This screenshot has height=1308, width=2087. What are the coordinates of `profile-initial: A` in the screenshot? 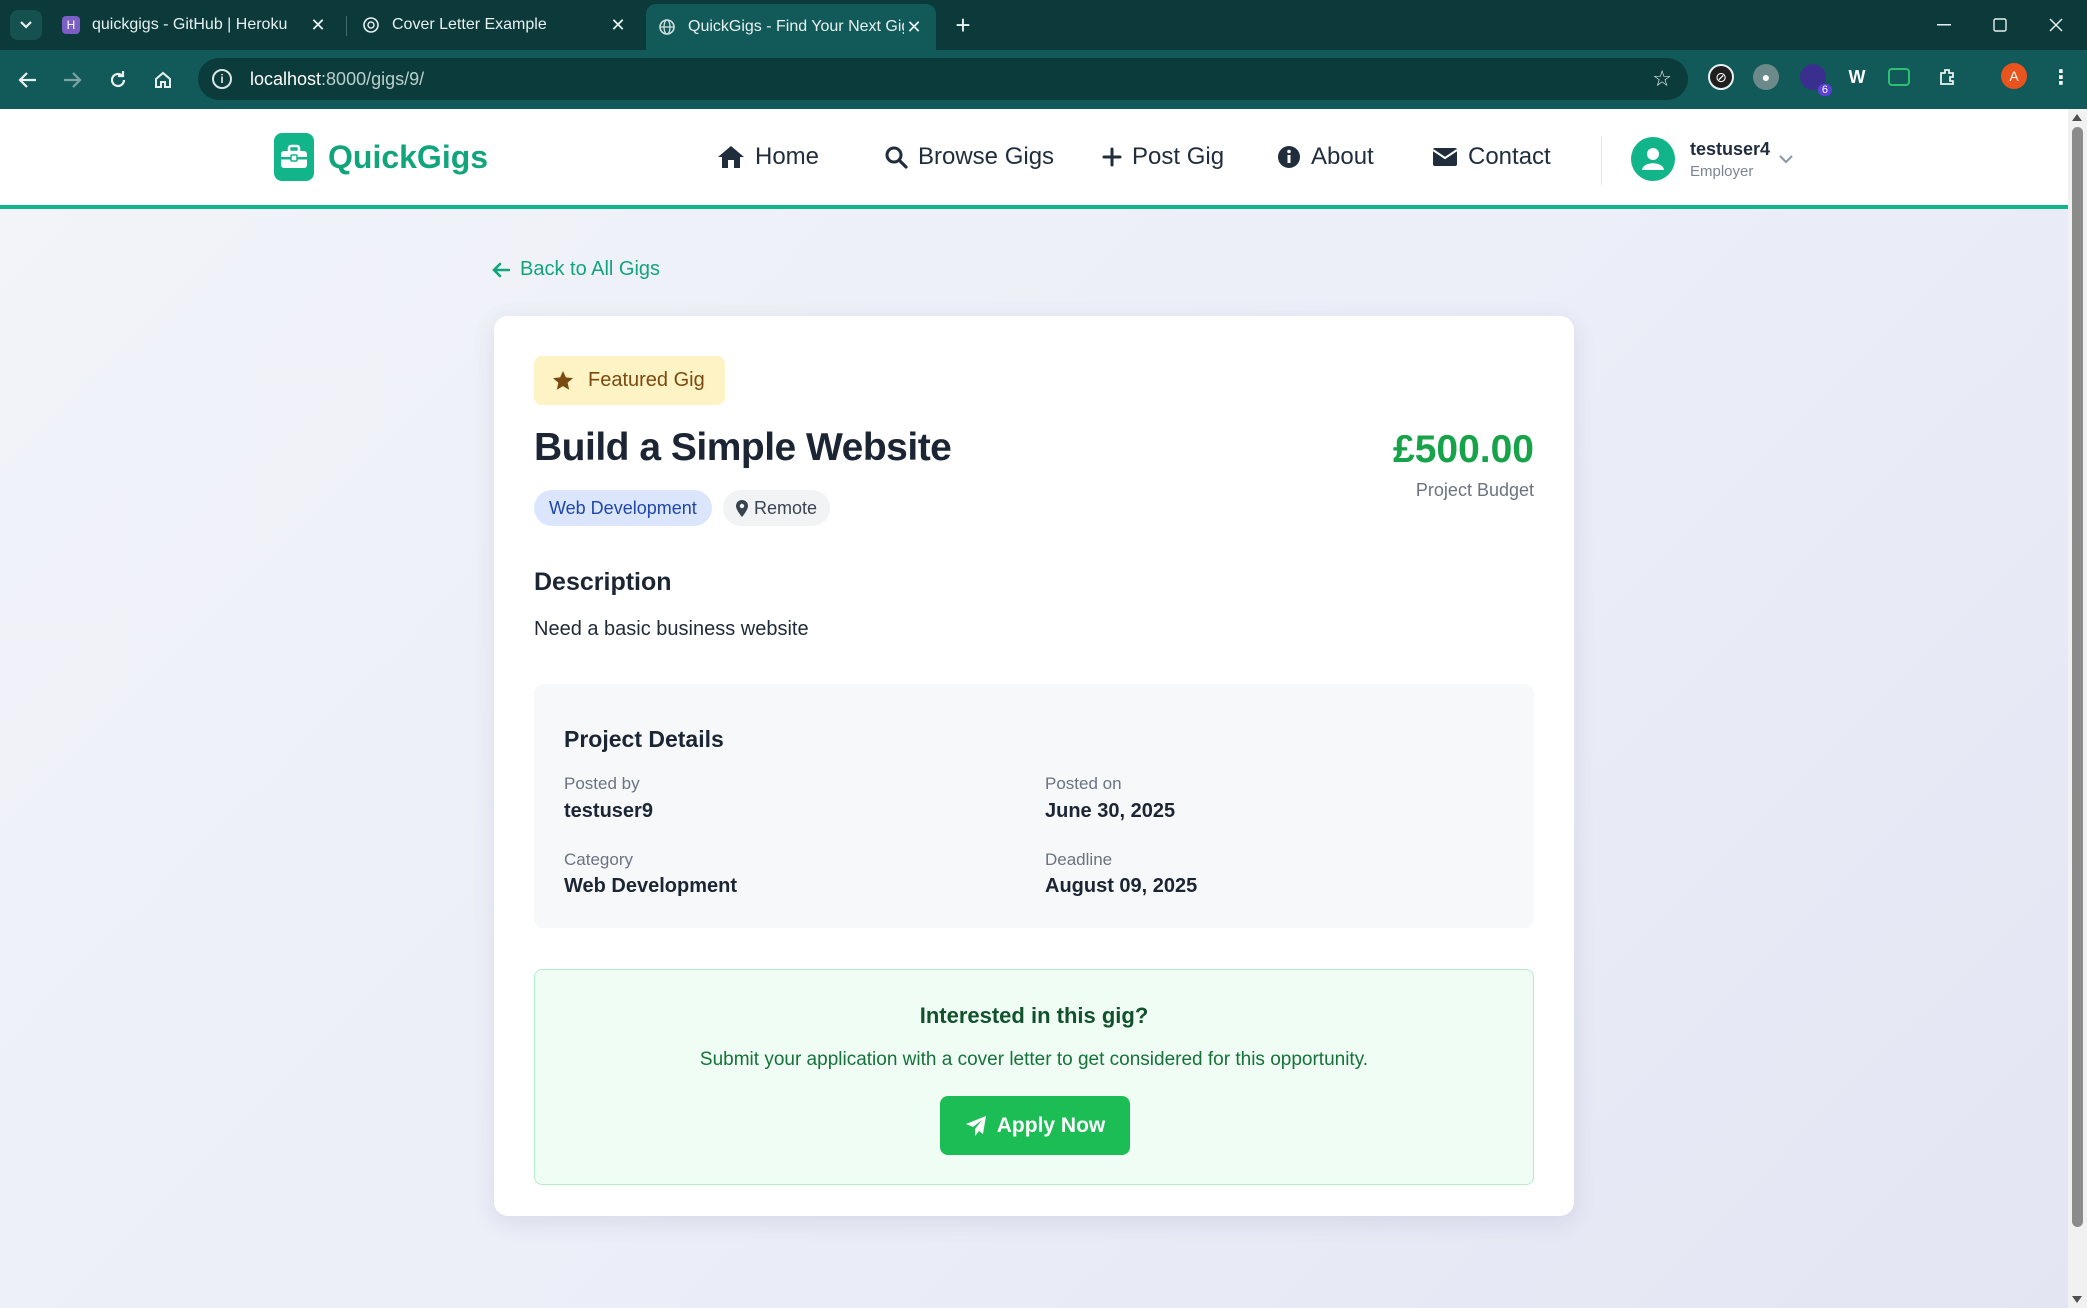 It's located at (2014, 76).